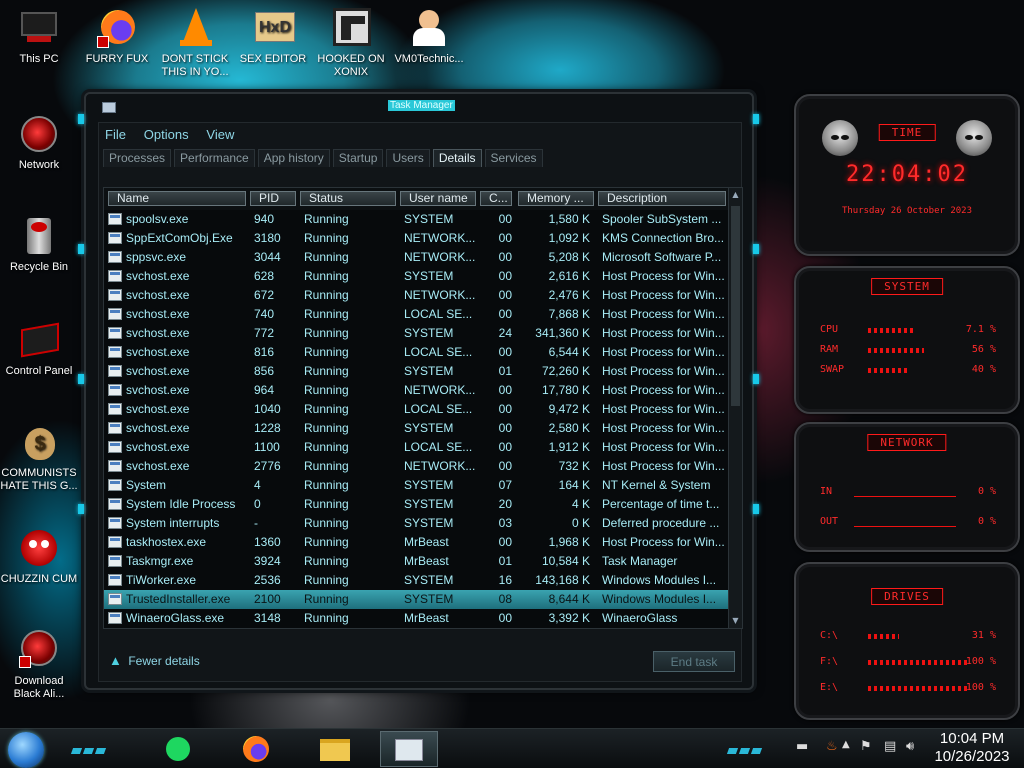 Image resolution: width=1024 pixels, height=768 pixels. What do you see at coordinates (735, 621) in the screenshot?
I see `scroll-down-arrow-icon: ▼` at bounding box center [735, 621].